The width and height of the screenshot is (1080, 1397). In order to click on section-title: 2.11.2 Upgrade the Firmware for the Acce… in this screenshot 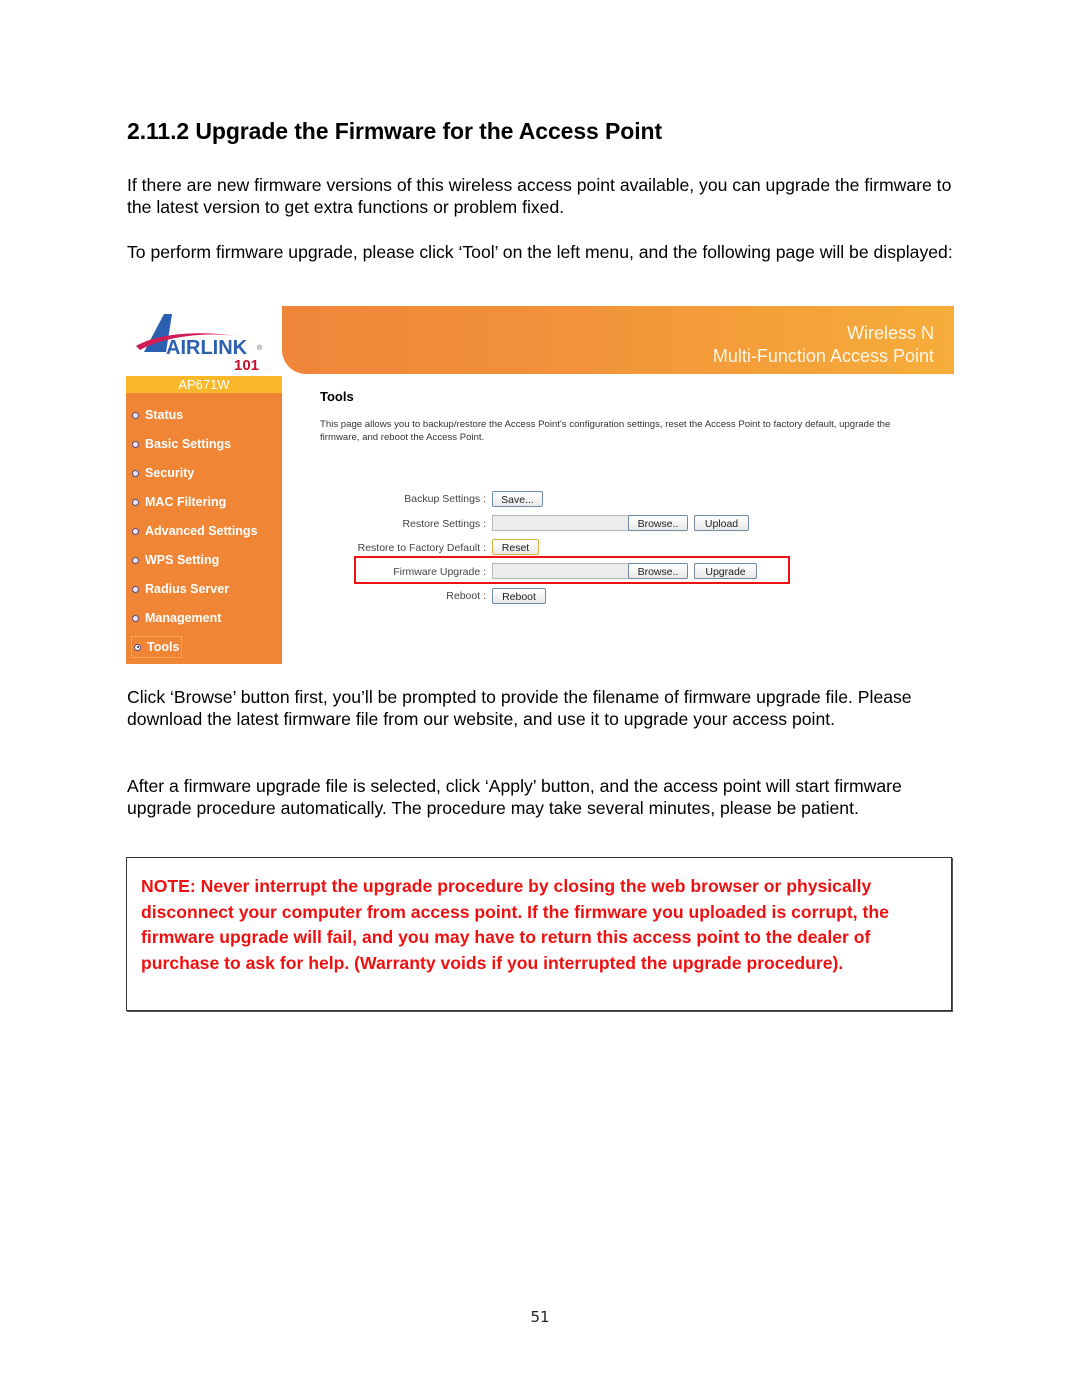, I will do `click(395, 131)`.